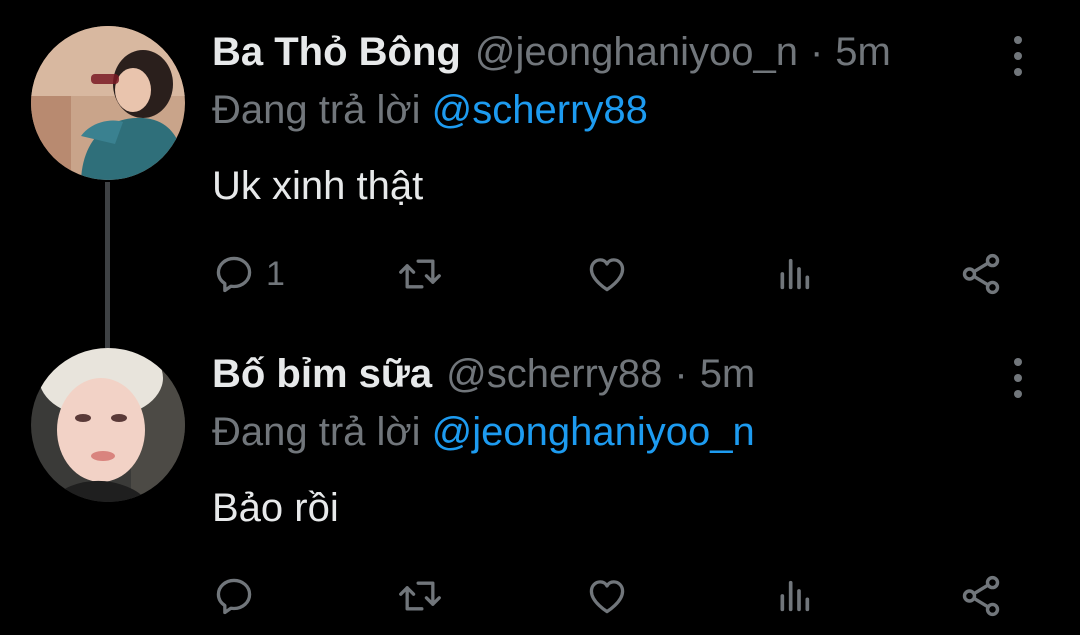 The image size is (1080, 635). I want to click on replying-to: Đang trả lời @jeonghaniyoo_n, so click(483, 432).